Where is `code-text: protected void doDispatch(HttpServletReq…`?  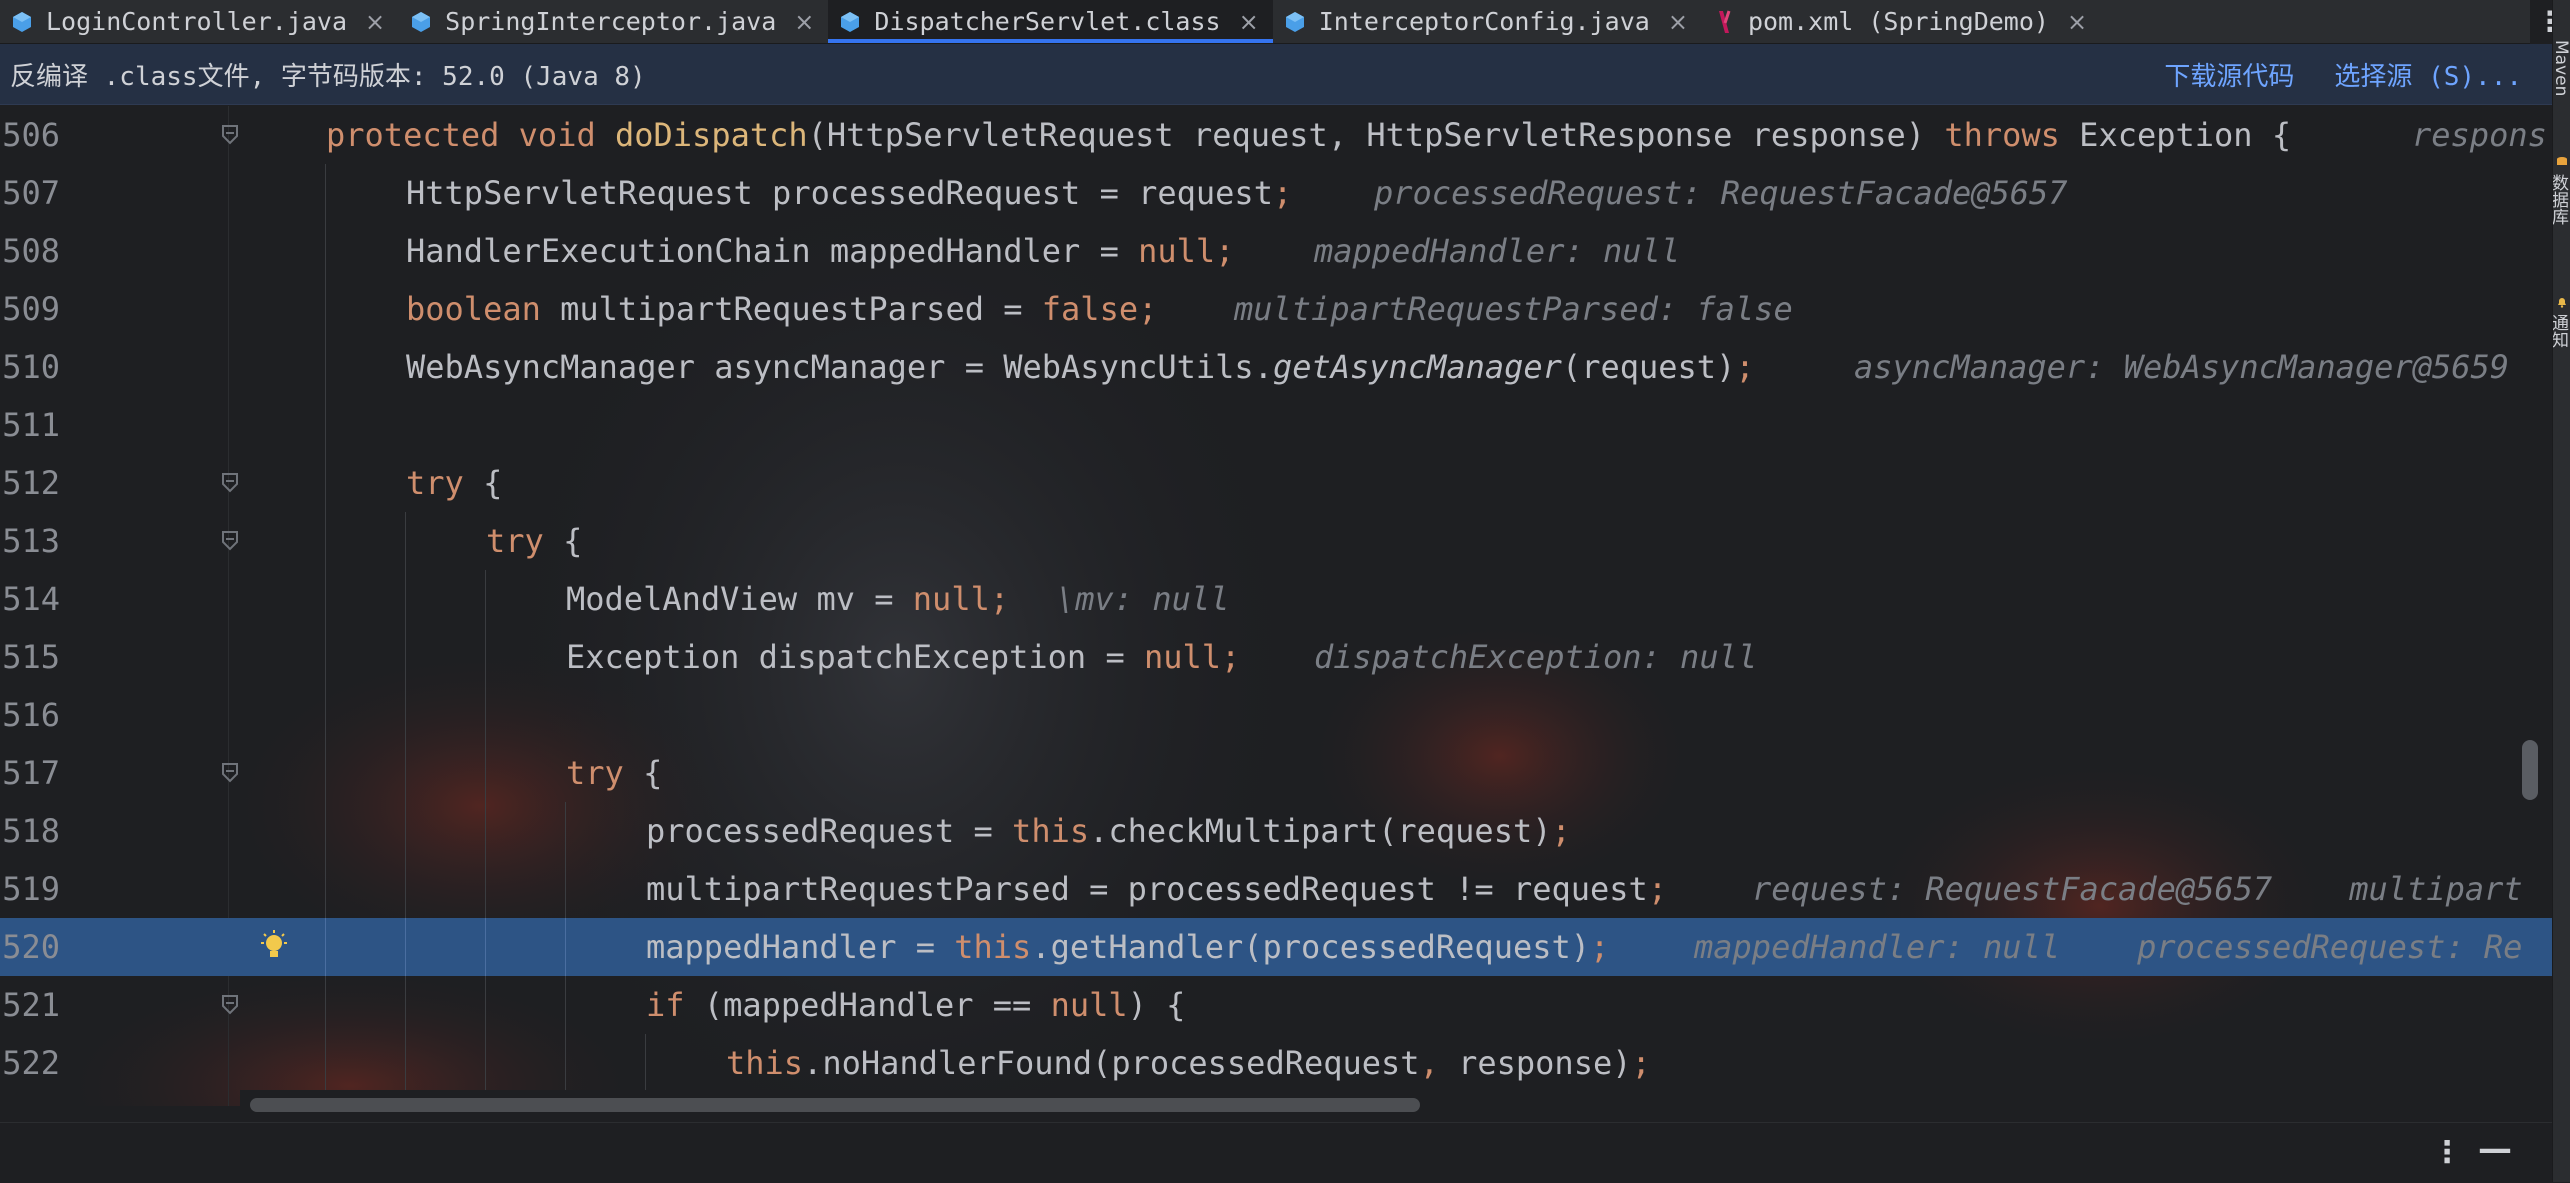 code-text: protected void doDispatch(HttpServletReq… is located at coordinates (1309, 135).